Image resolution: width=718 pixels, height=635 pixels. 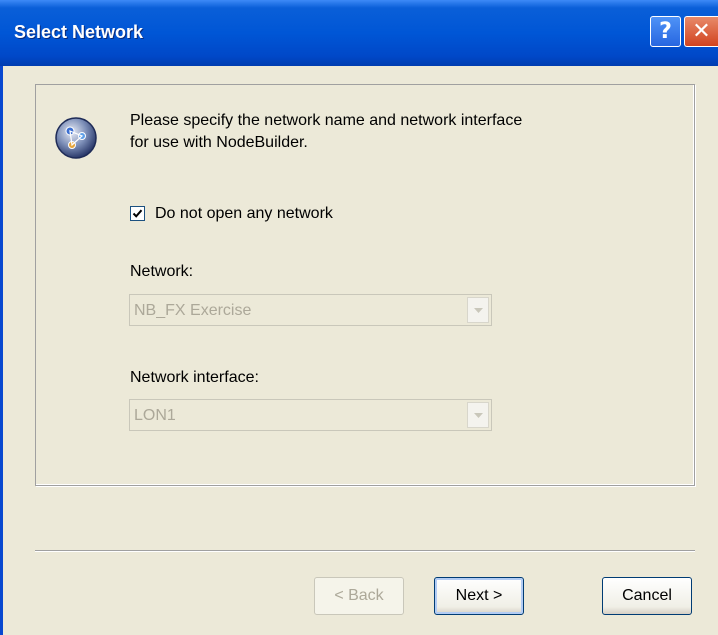 What do you see at coordinates (359, 33) in the screenshot?
I see `title-bar: Select Network ? ✕` at bounding box center [359, 33].